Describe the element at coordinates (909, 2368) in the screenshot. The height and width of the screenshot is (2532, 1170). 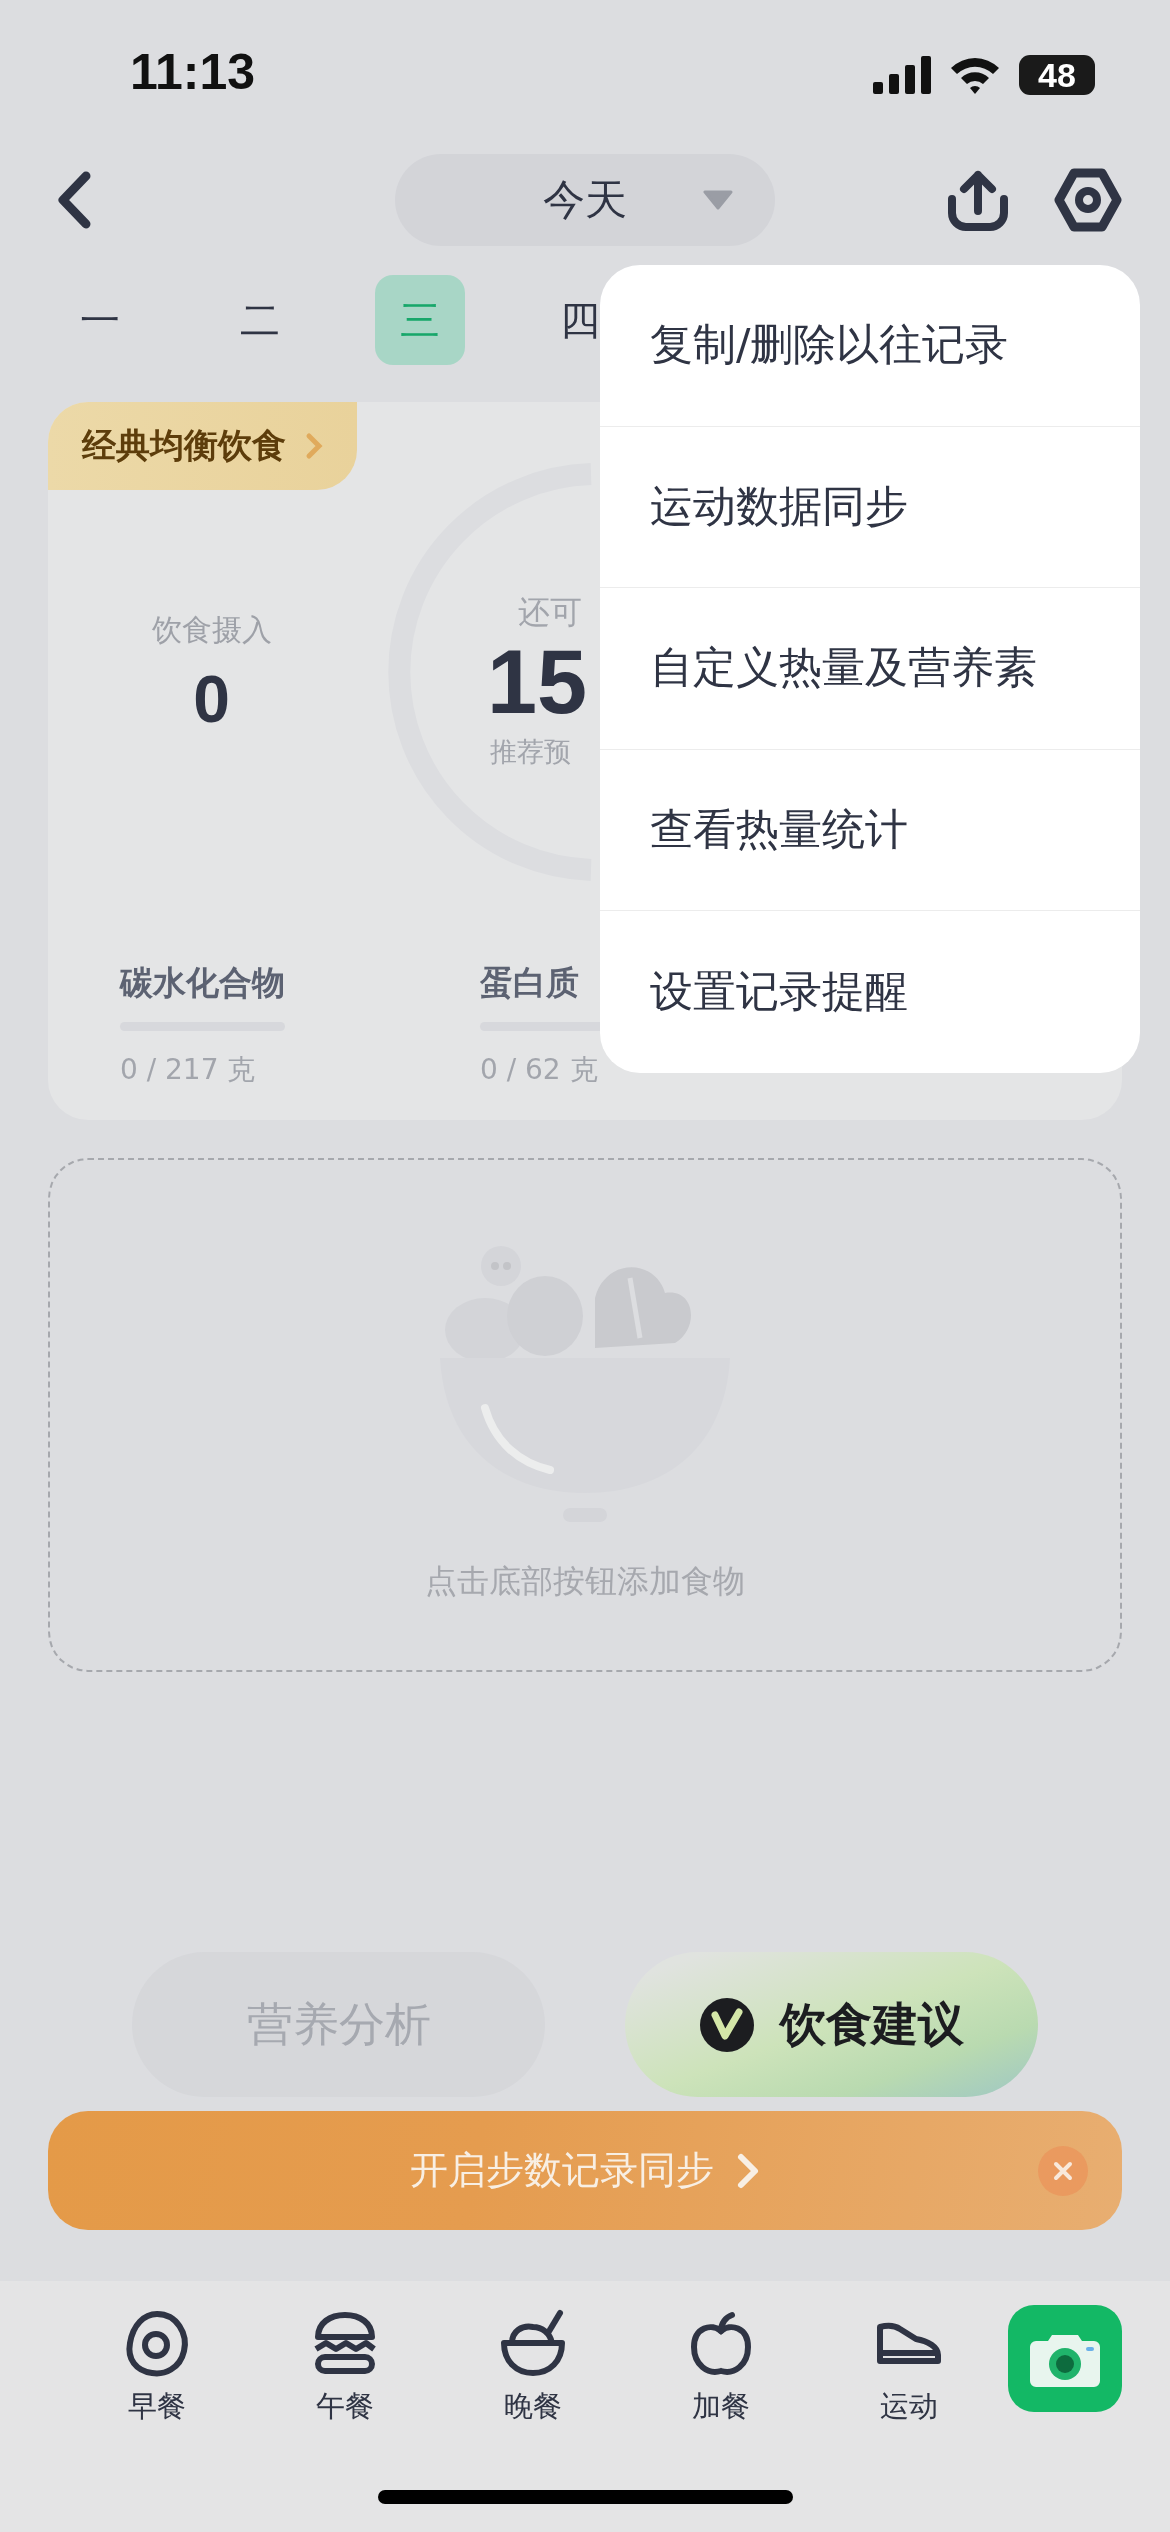
I see `tab-item: 运动` at that location.